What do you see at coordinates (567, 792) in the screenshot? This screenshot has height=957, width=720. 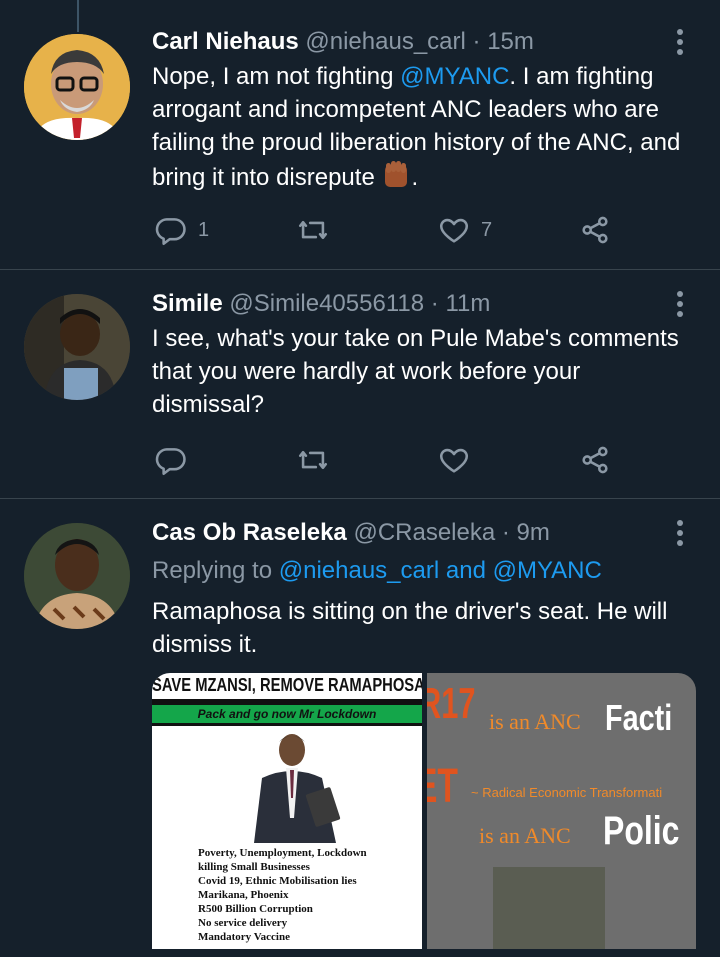 I see `graphic-text: ~ Radical Economic Transformati` at bounding box center [567, 792].